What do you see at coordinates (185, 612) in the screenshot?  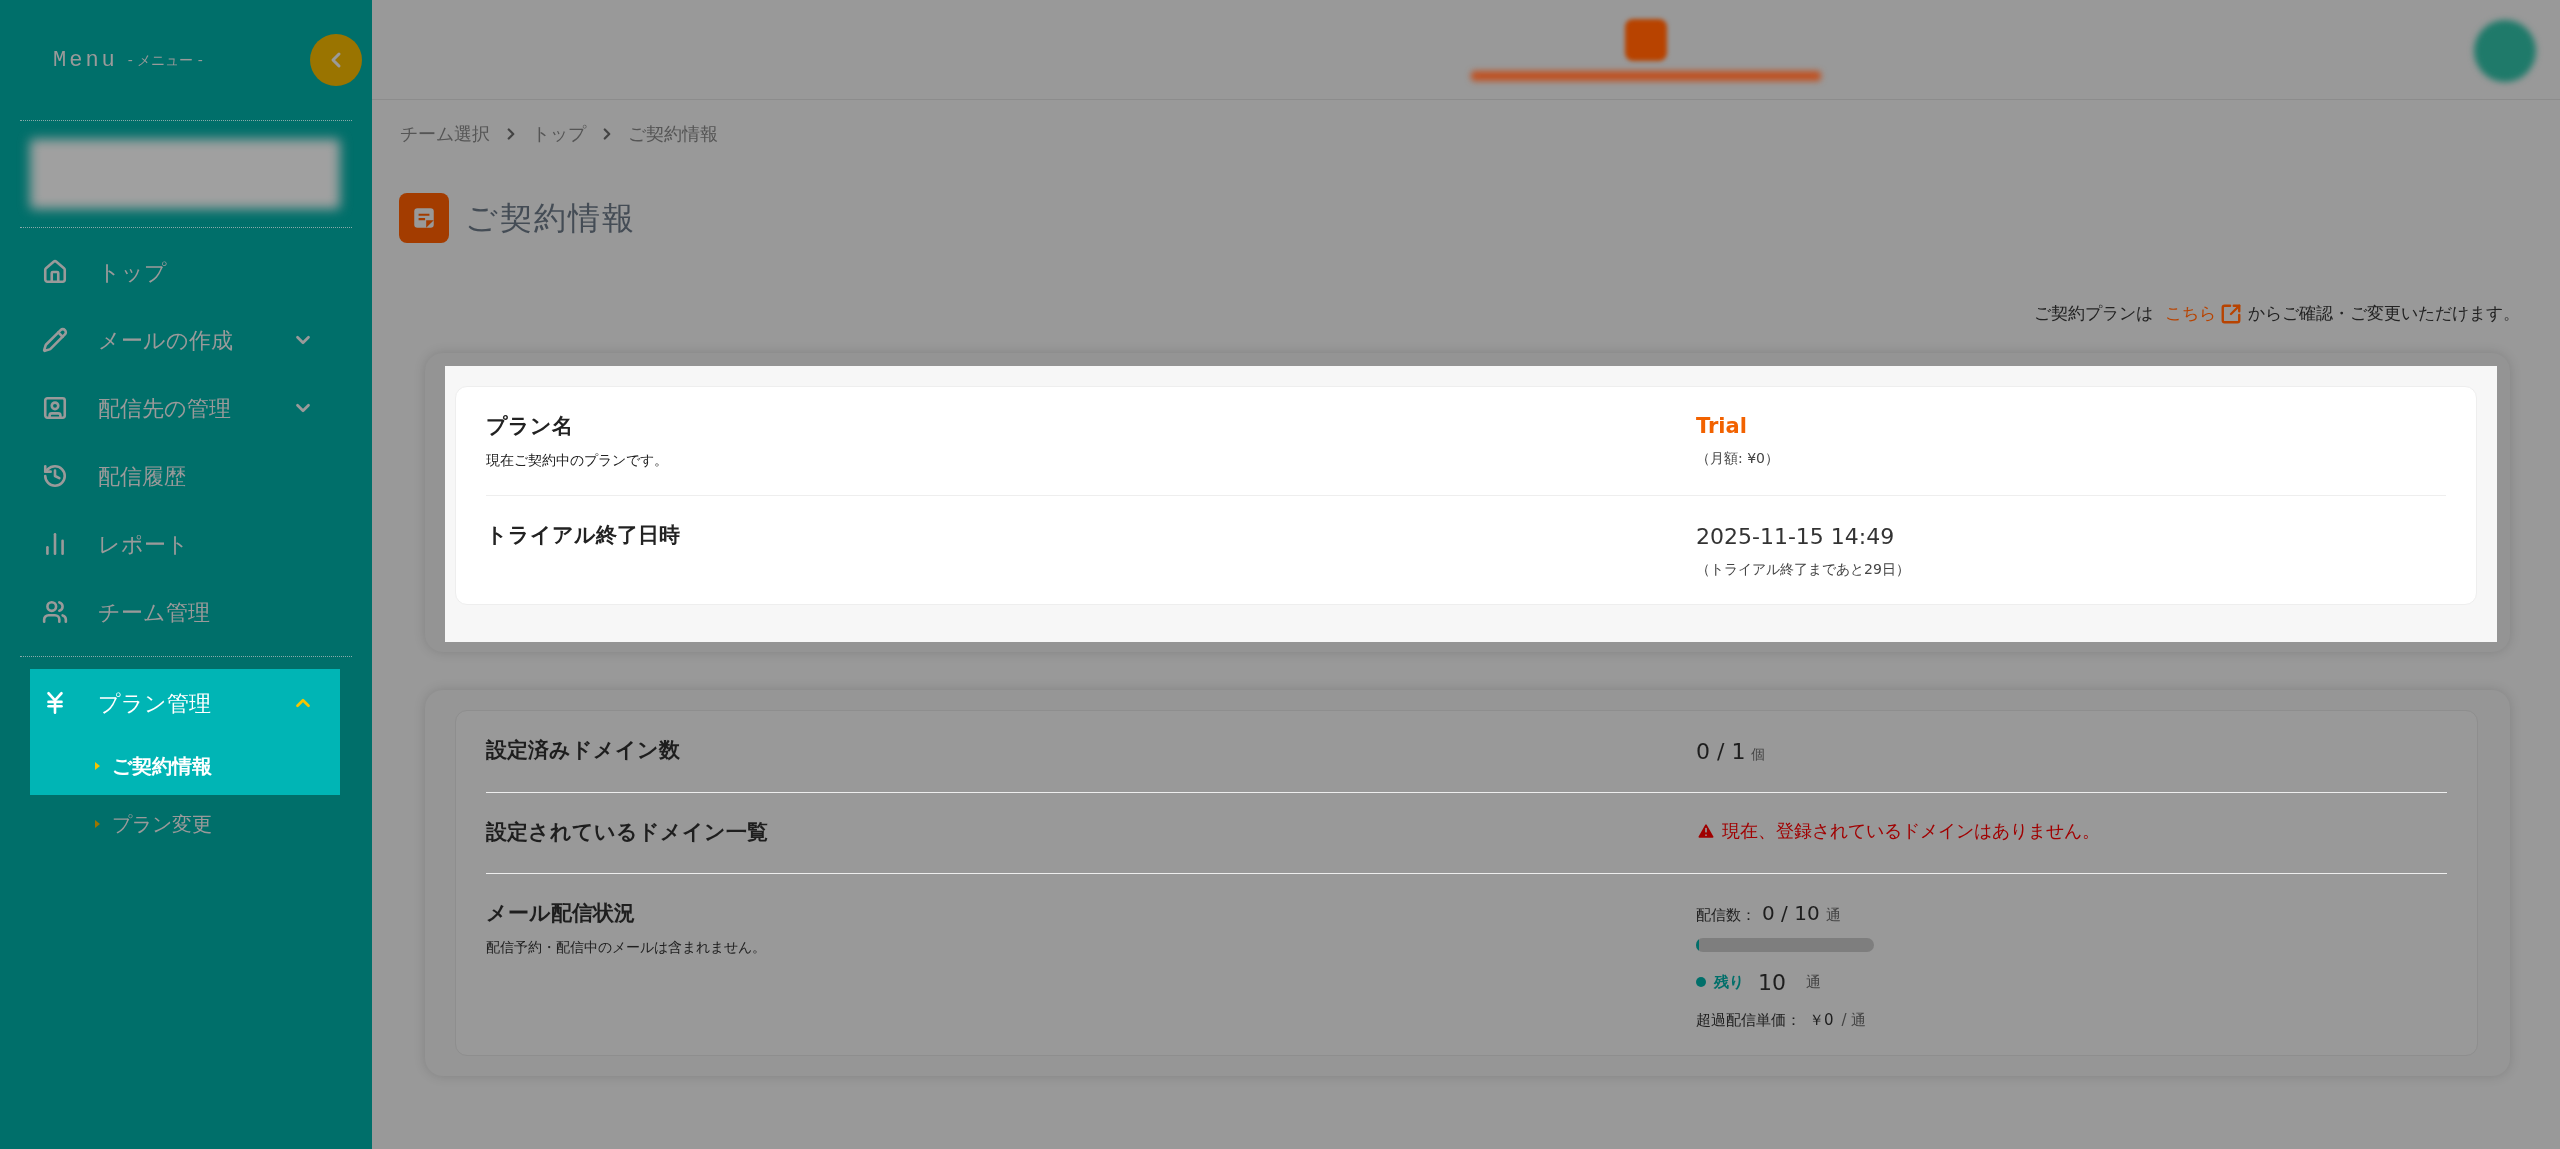 I see `sidebar-item: チーム管理` at bounding box center [185, 612].